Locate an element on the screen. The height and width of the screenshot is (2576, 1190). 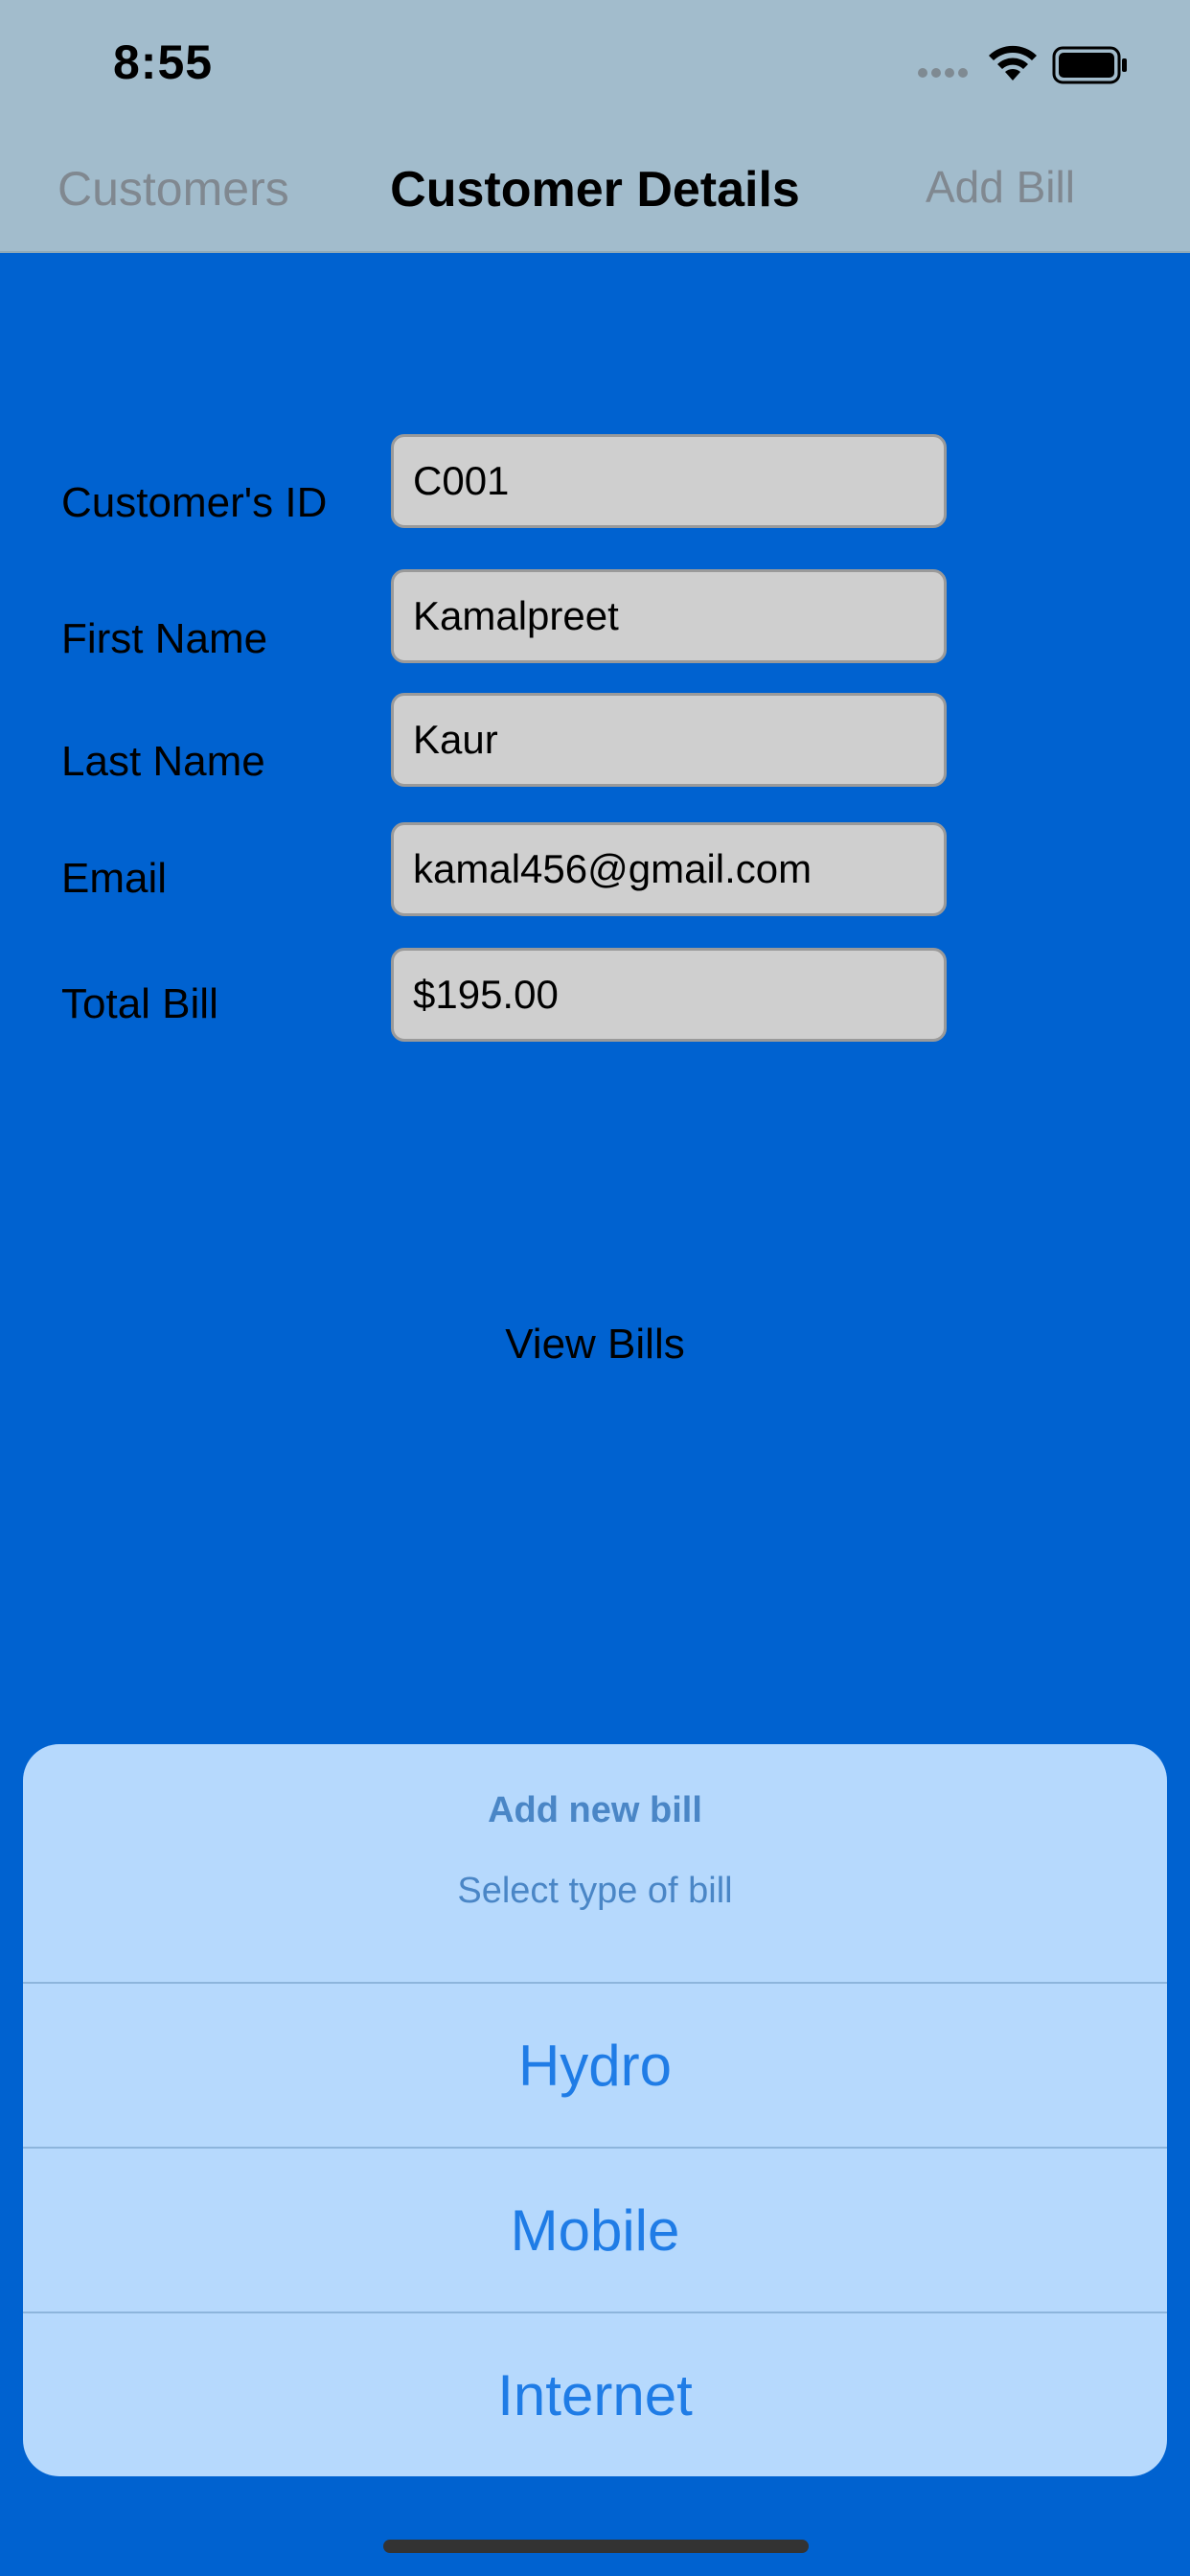
status-time: 8:55 is located at coordinates (163, 62).